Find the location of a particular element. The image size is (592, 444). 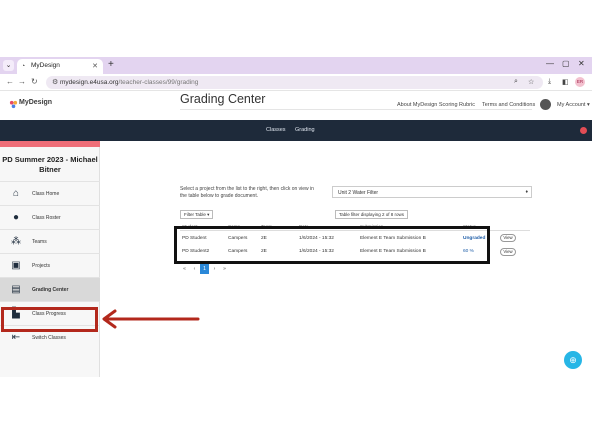

minimize-icon: — is located at coordinates (550, 63).